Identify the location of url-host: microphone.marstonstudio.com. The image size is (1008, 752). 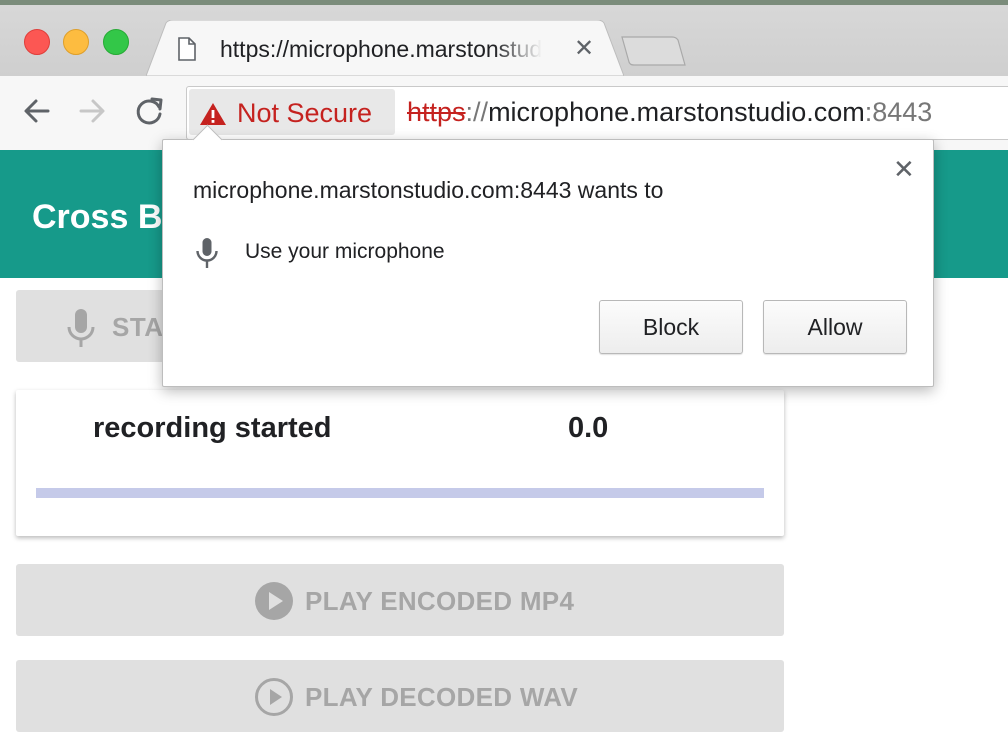
(676, 112).